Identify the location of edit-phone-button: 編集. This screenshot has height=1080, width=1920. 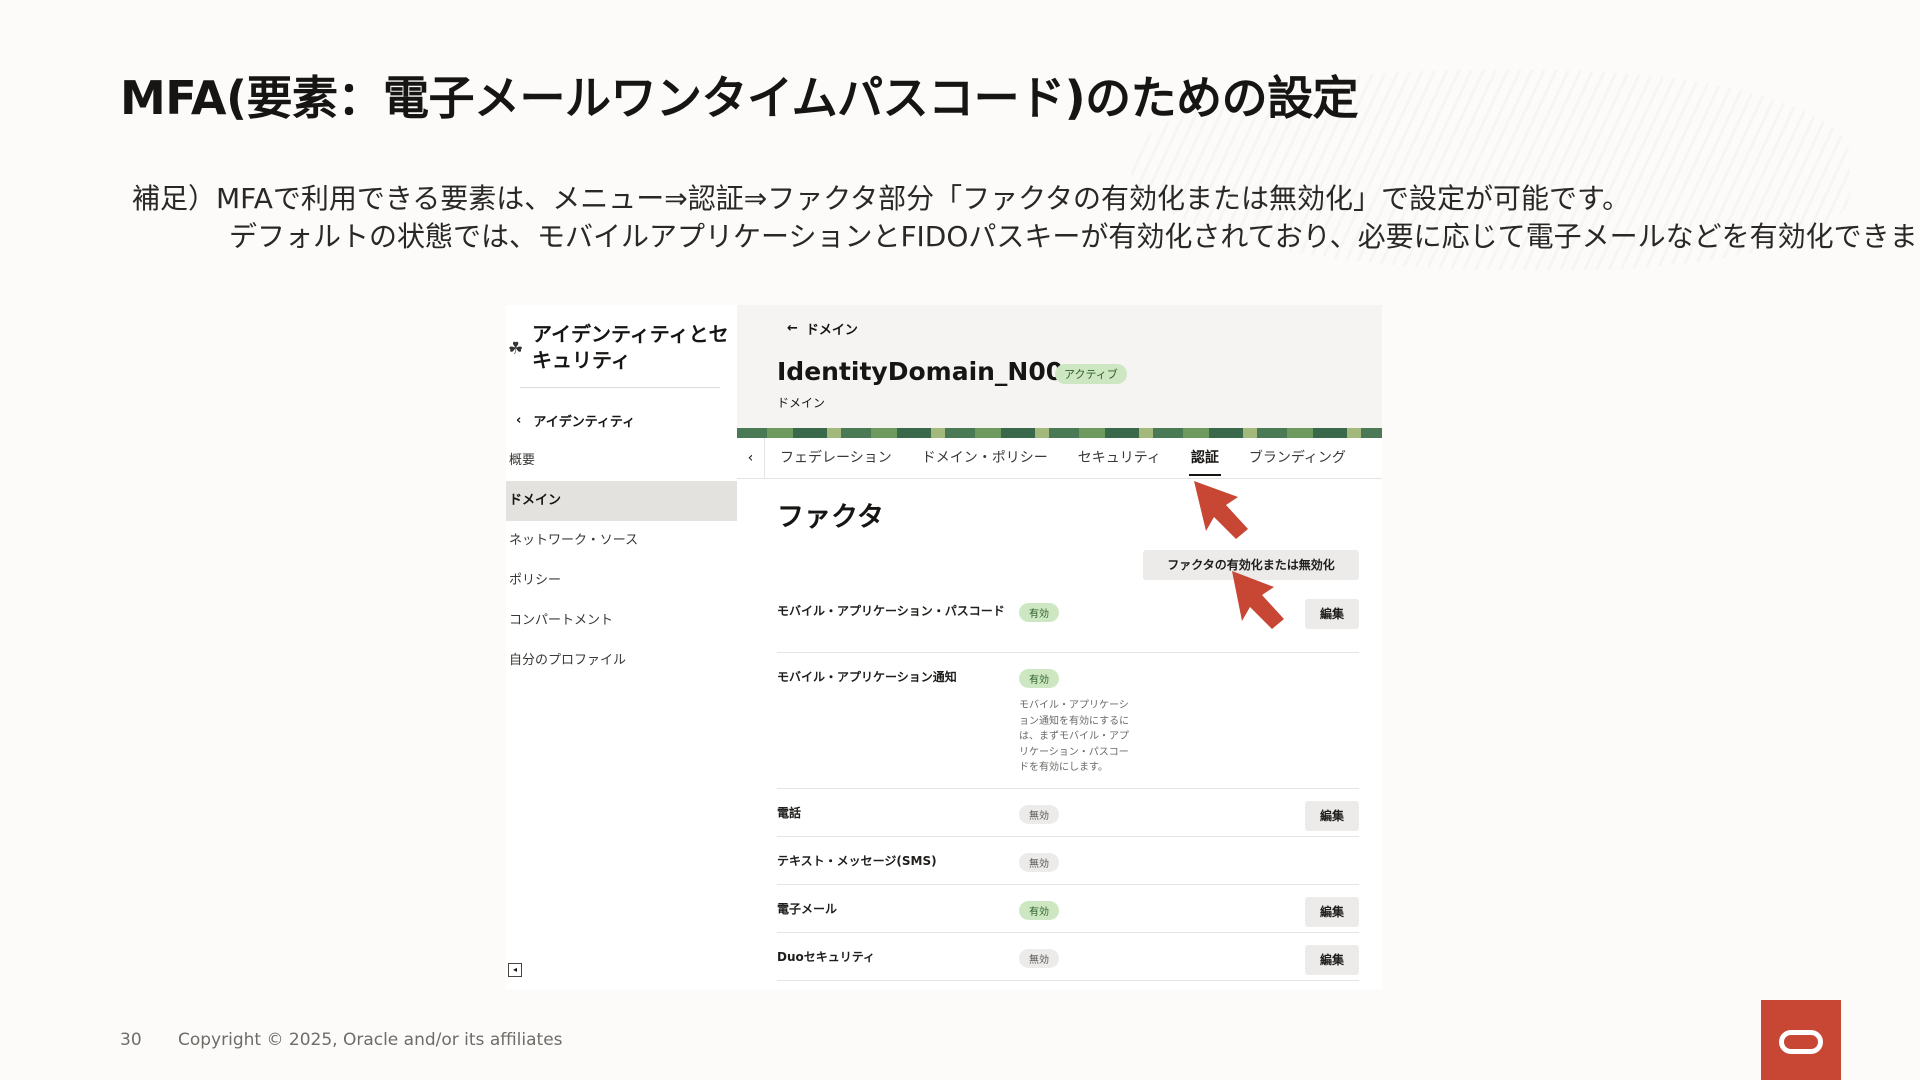
(1332, 816).